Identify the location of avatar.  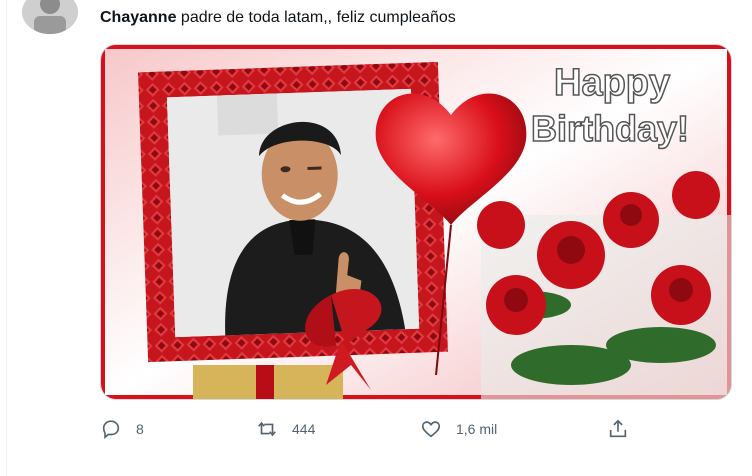
(50, 17).